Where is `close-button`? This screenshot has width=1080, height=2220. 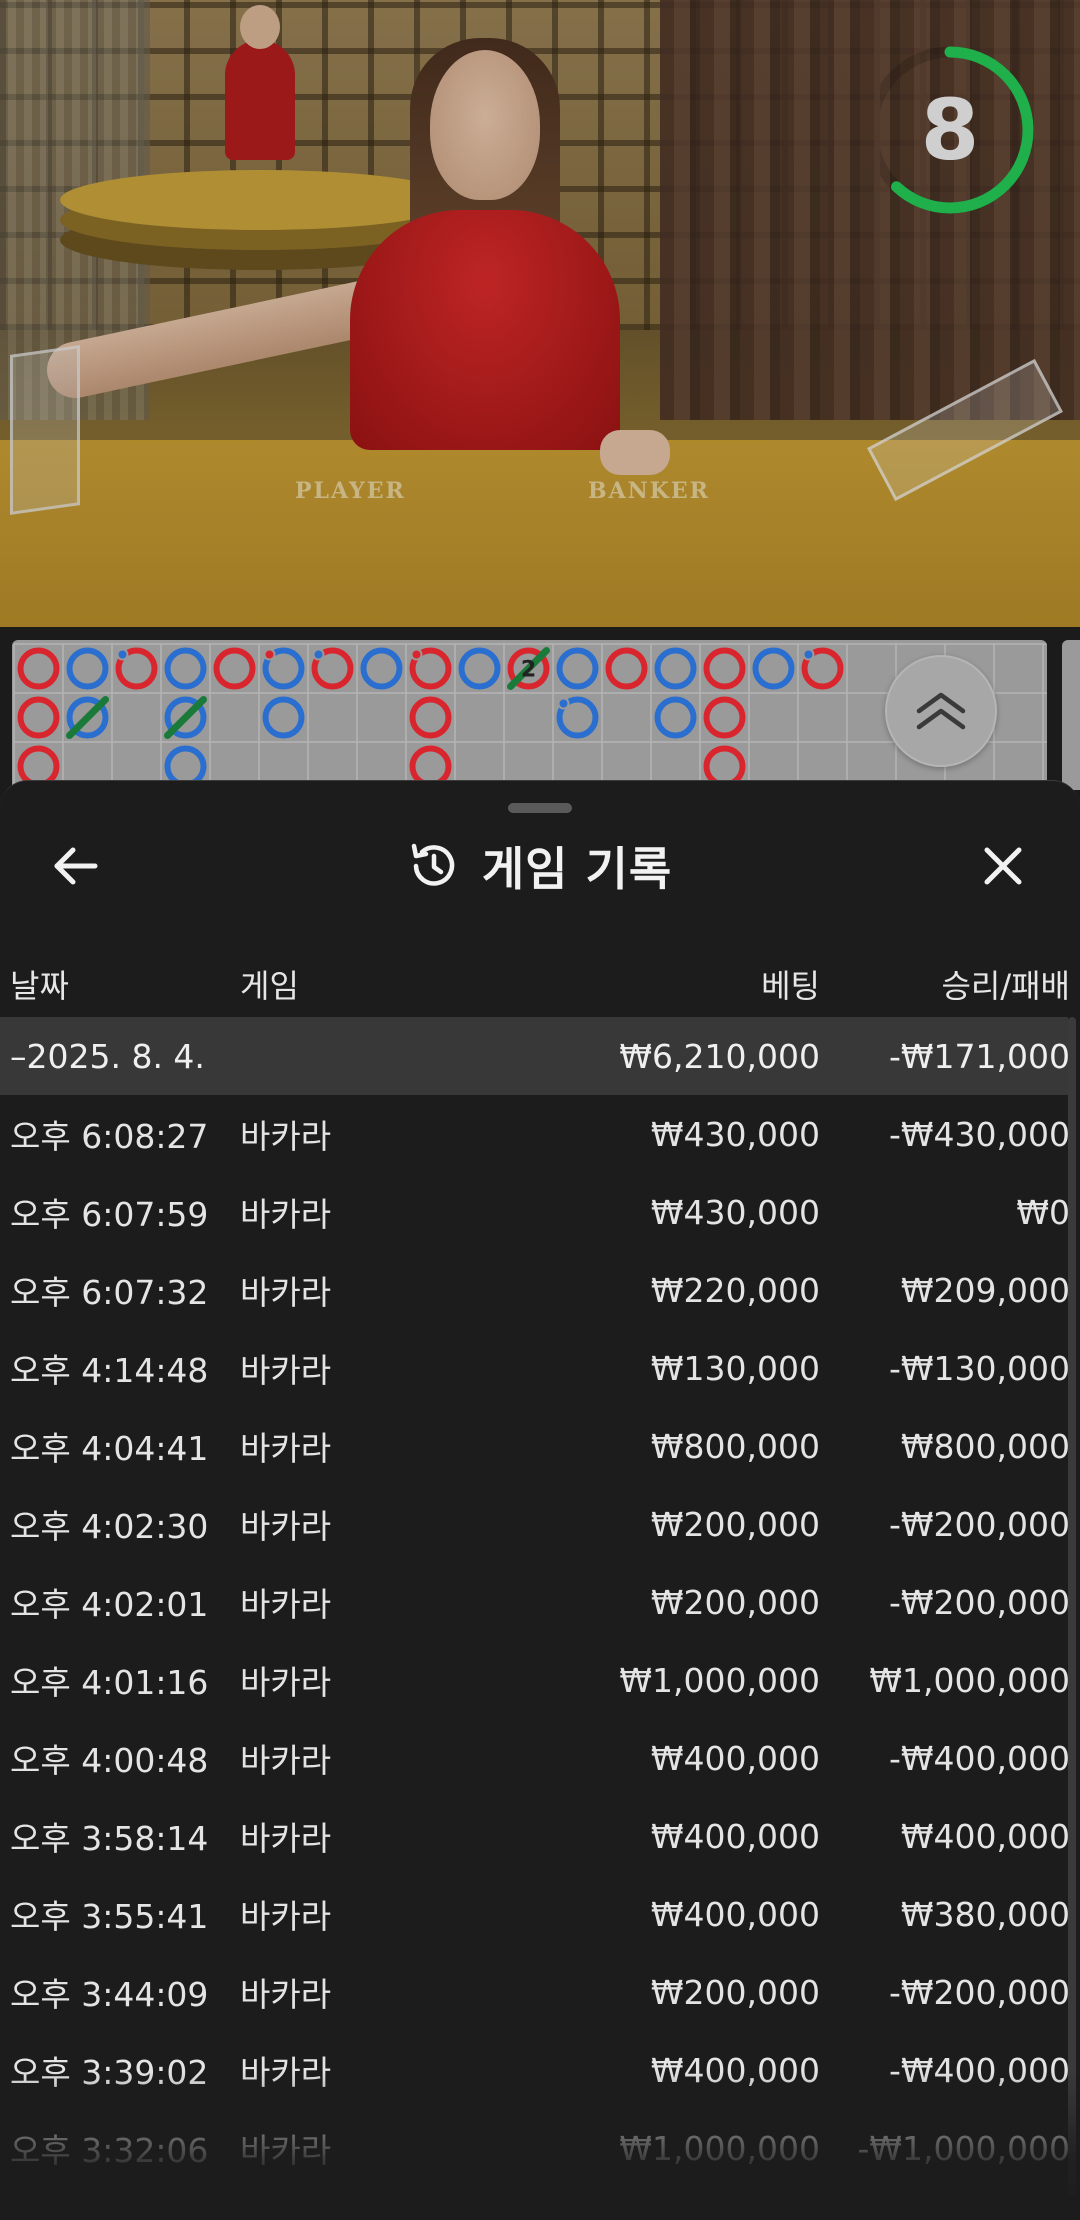
close-button is located at coordinates (1003, 866).